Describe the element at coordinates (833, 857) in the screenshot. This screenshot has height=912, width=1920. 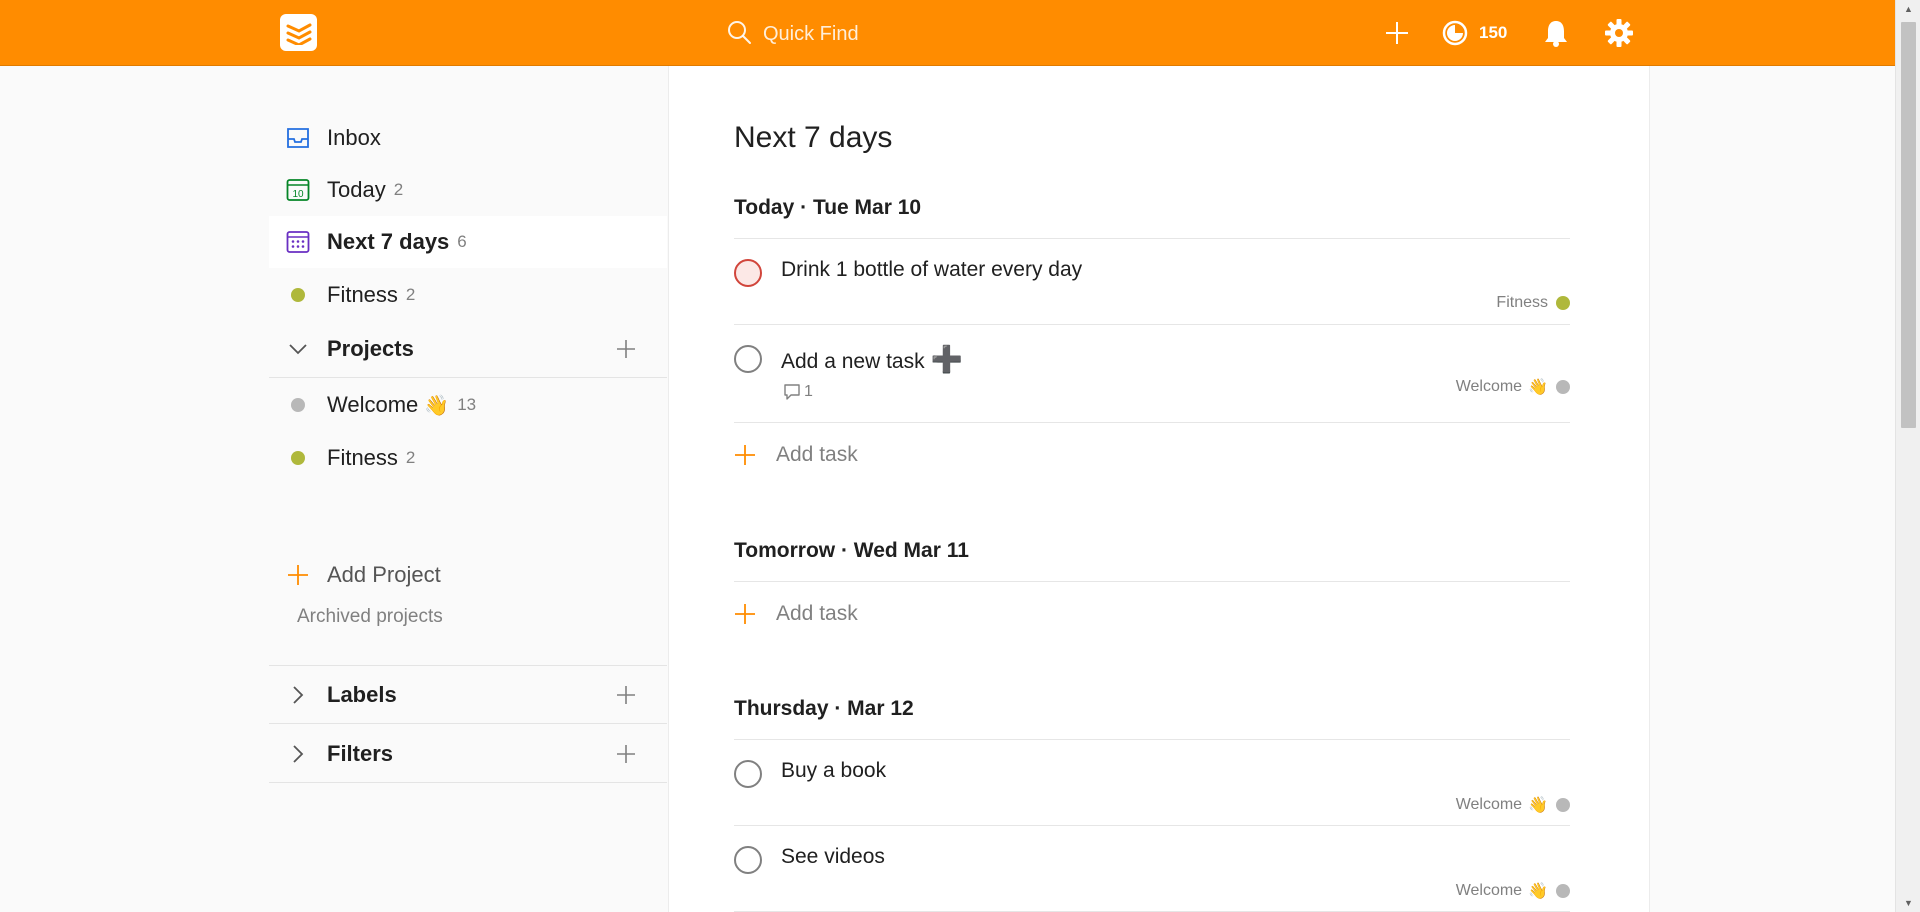
I see `task-content: See videos` at that location.